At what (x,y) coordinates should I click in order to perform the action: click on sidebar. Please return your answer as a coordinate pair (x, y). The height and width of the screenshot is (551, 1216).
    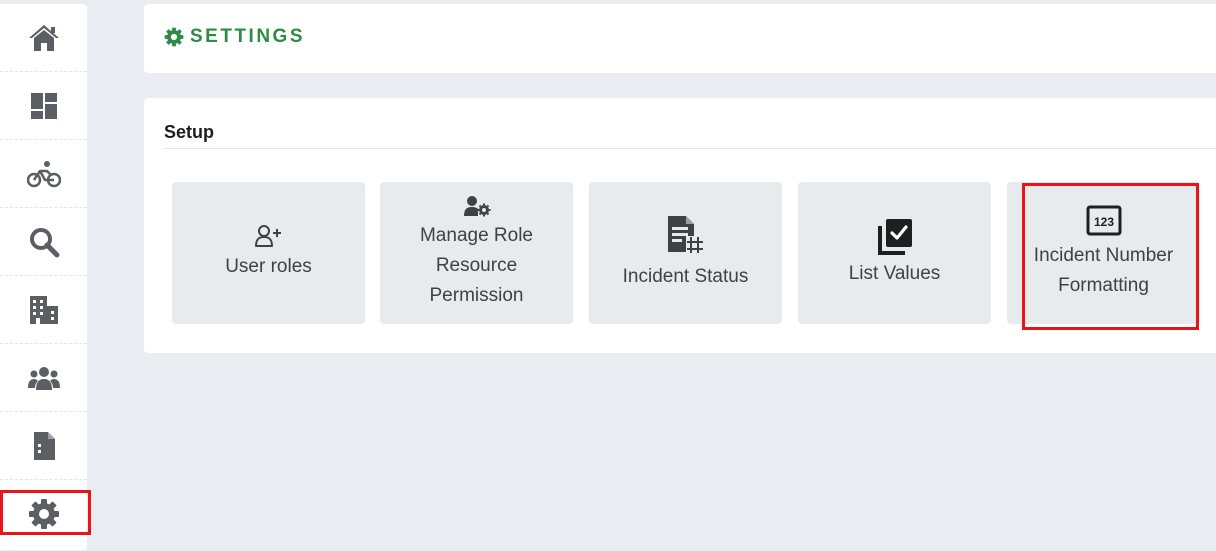
    Looking at the image, I should click on (43, 277).